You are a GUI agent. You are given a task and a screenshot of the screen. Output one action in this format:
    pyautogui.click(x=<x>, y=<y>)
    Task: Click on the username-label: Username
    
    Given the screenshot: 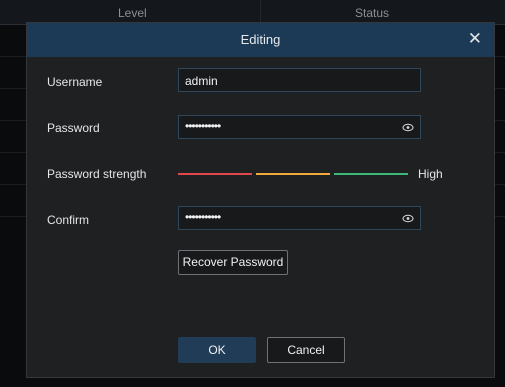 What is the action you would take?
    pyautogui.click(x=75, y=82)
    